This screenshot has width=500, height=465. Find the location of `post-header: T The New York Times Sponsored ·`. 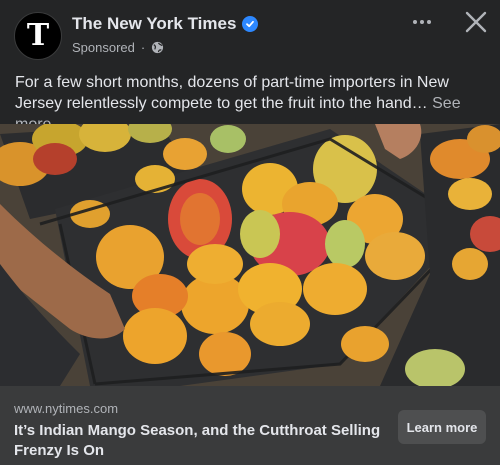

post-header: T The New York Times Sponsored · is located at coordinates (250, 32).